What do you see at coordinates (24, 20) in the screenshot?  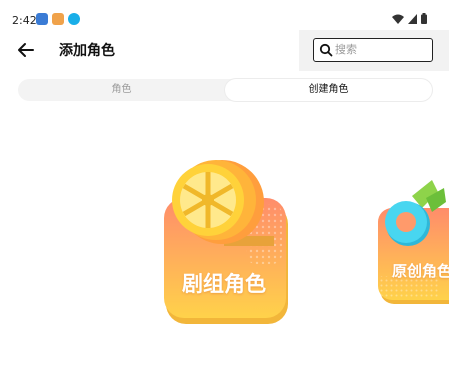 I see `status-time: 2:42` at bounding box center [24, 20].